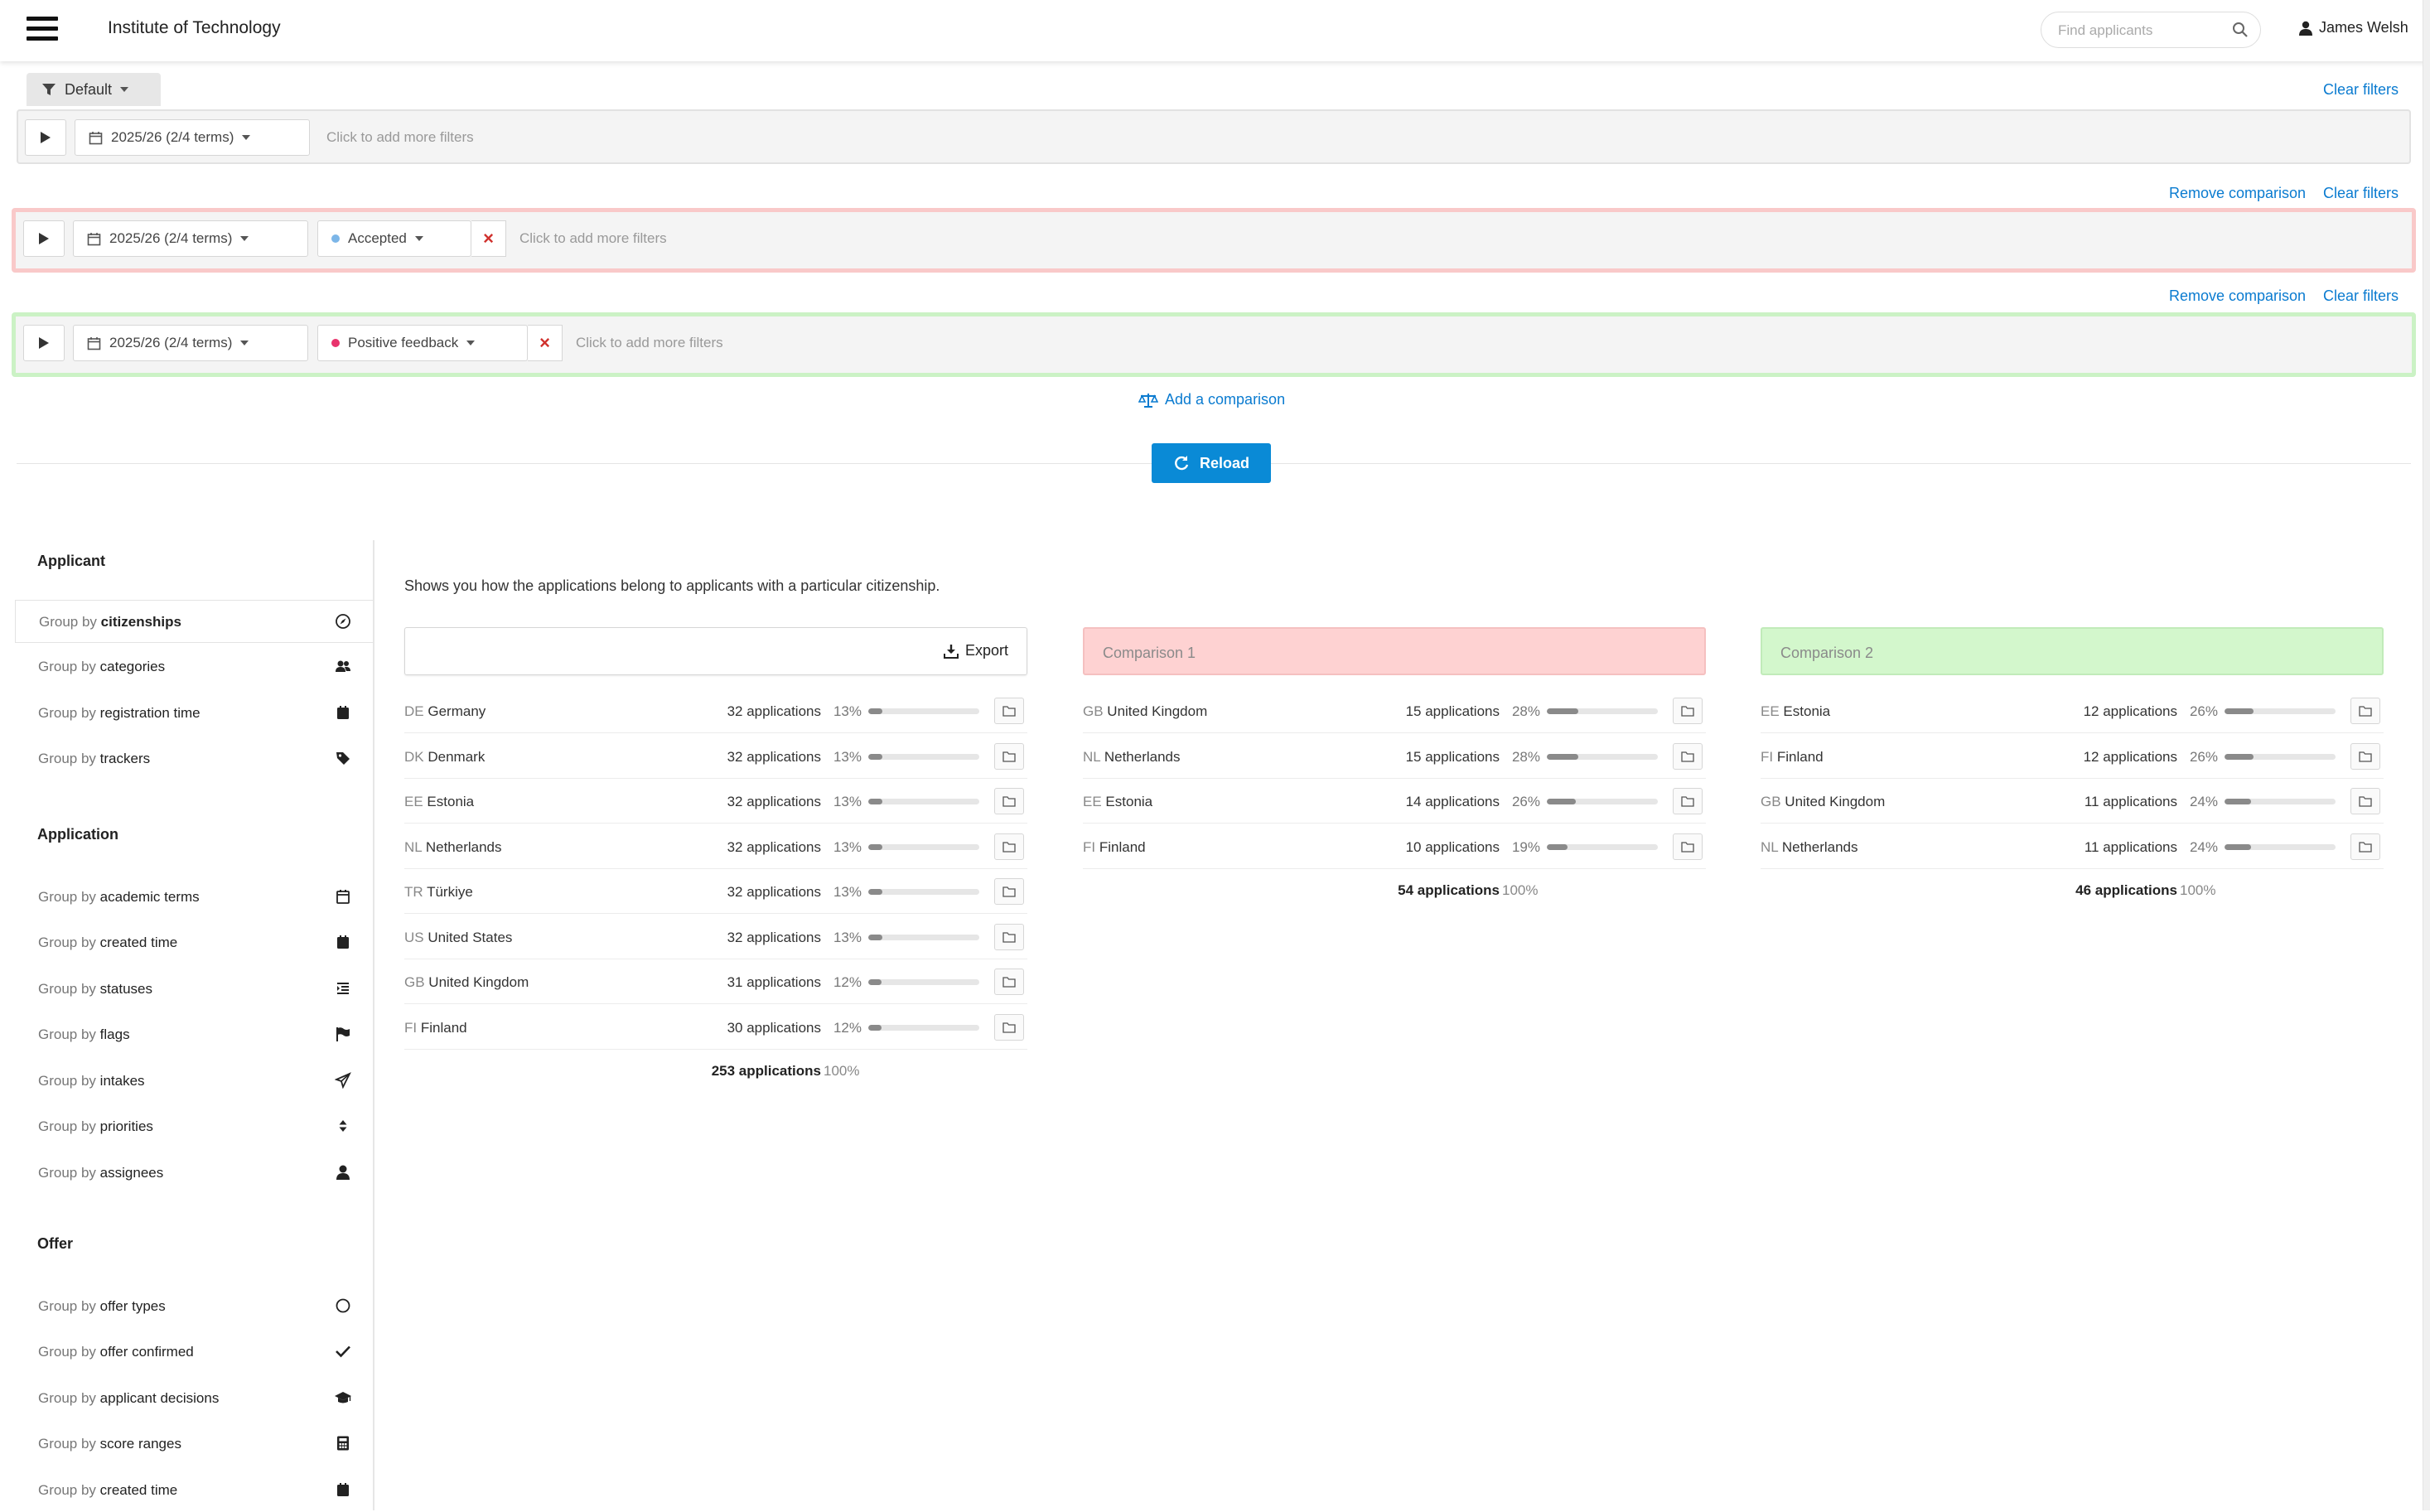  I want to click on country-name: United Kingdom, so click(1835, 801).